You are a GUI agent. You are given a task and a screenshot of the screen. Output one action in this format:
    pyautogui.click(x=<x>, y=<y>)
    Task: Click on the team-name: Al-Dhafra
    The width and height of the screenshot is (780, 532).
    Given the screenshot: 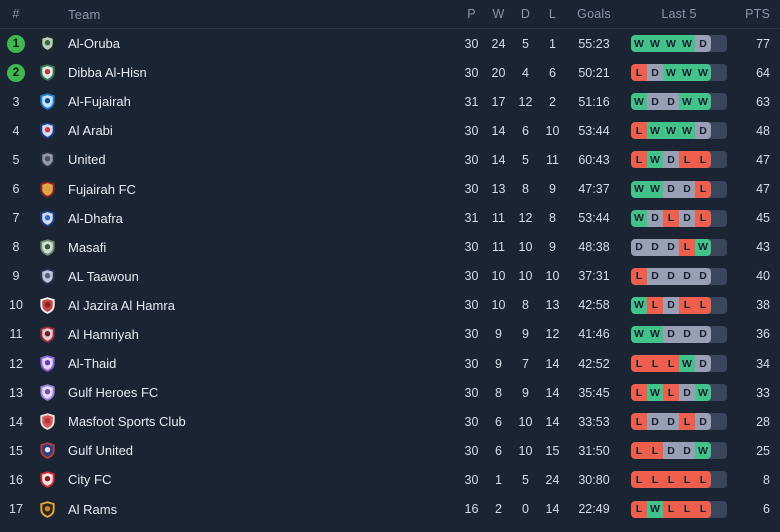 What is the action you would take?
    pyautogui.click(x=260, y=218)
    